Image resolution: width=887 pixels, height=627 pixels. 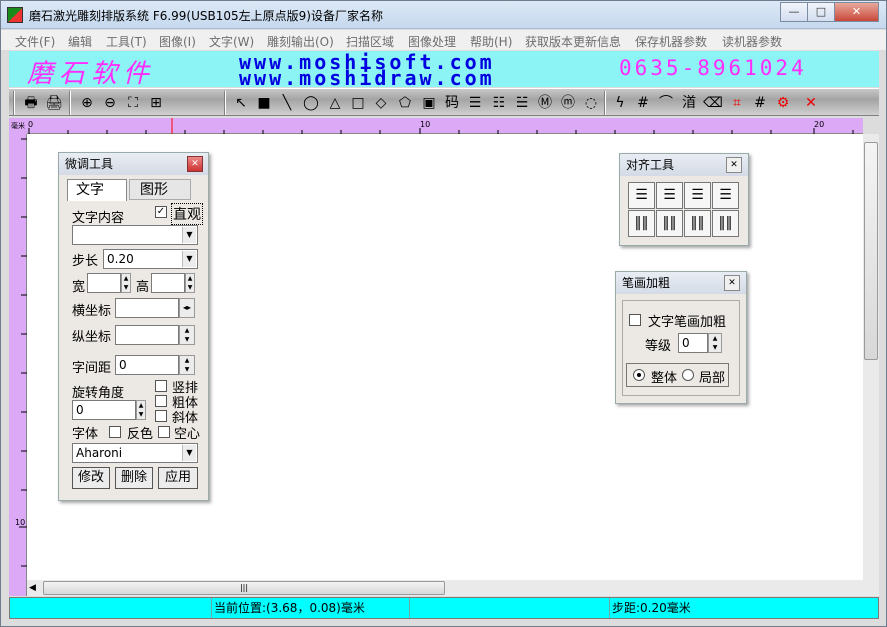 I want to click on pentagon-icon: ⬠, so click(x=405, y=103).